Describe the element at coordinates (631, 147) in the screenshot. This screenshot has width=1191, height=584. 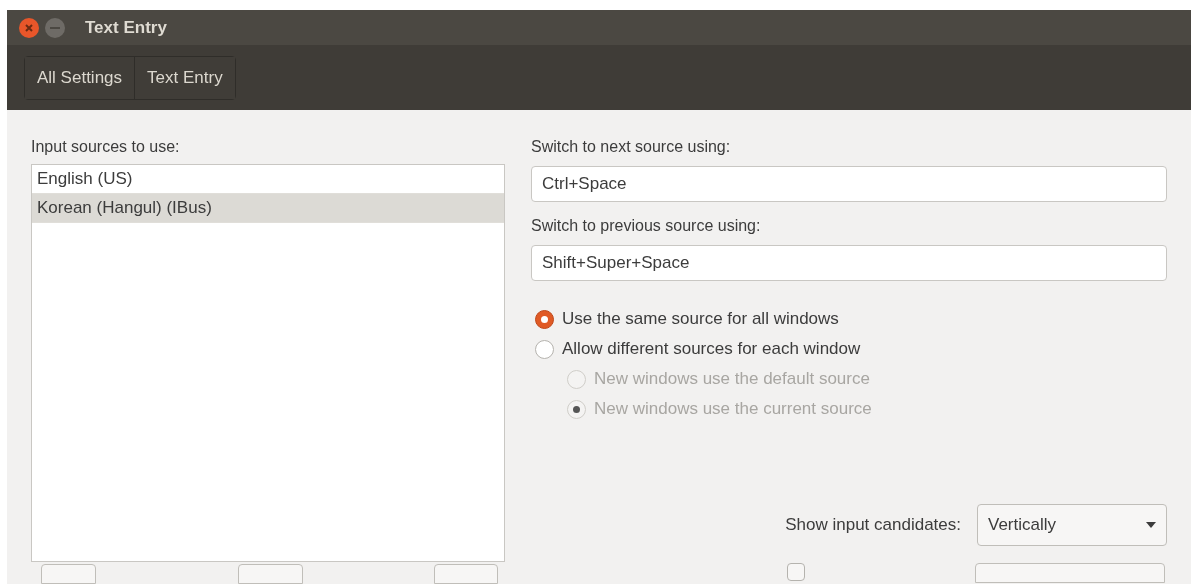
I see `field-label: Switch to next source using:` at that location.